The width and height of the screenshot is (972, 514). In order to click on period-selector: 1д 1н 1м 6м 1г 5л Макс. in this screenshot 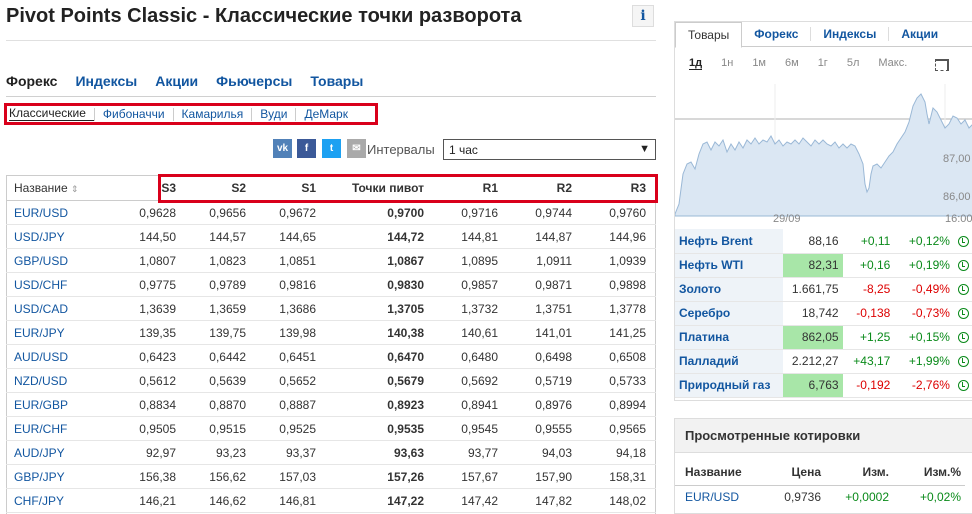, I will do `click(823, 58)`.